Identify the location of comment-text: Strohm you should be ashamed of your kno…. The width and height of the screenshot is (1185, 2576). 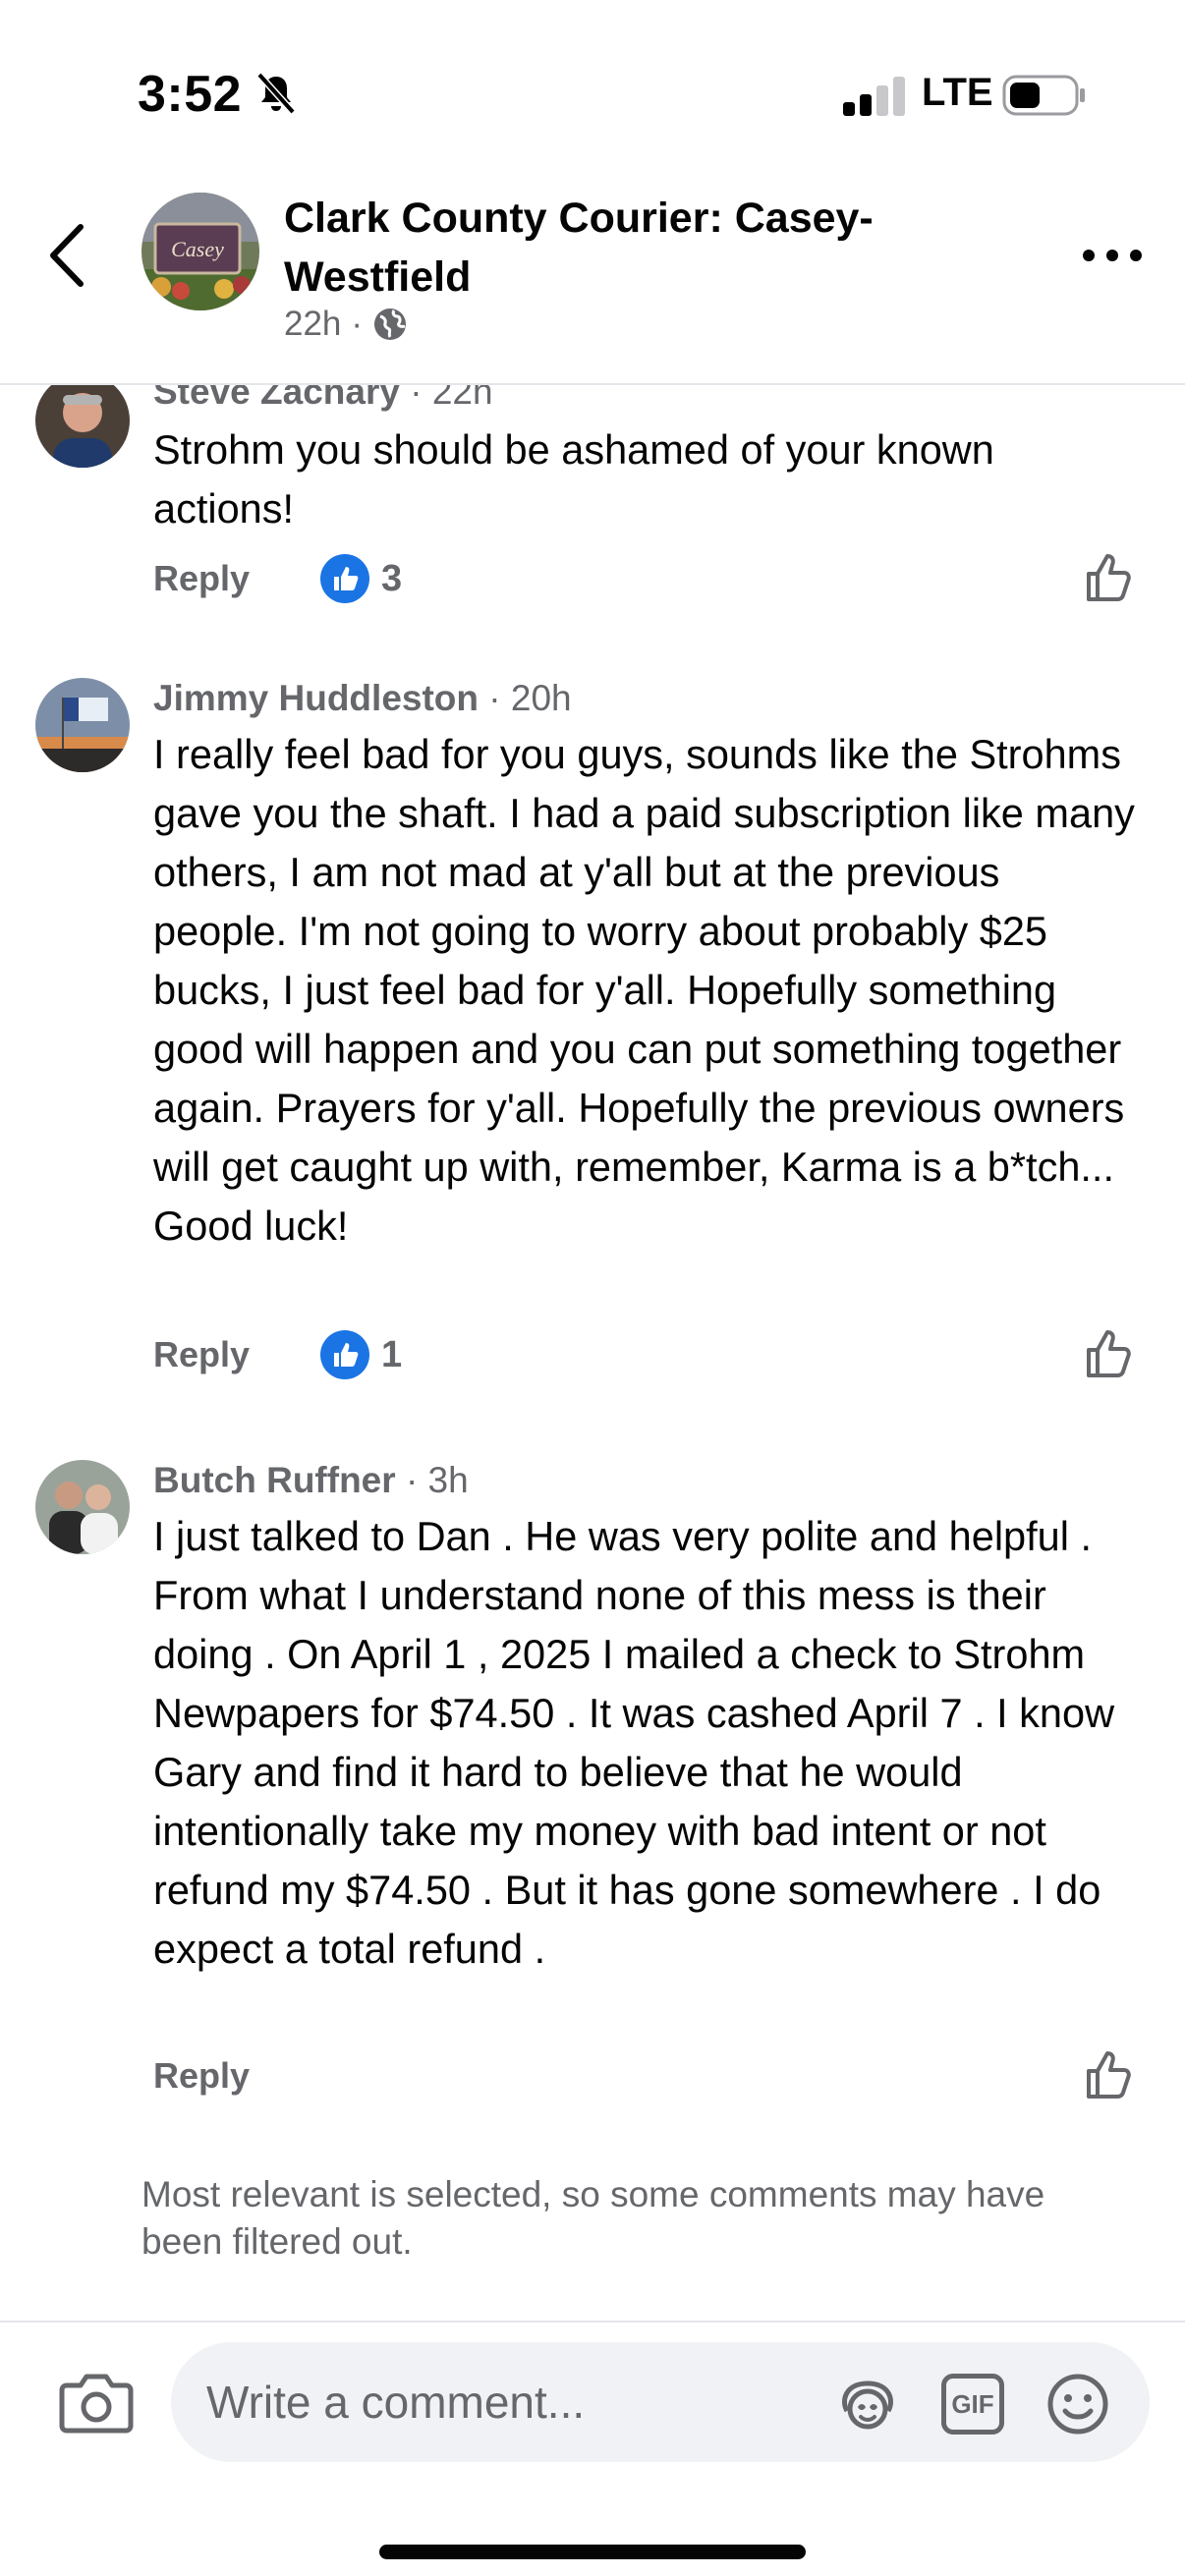
(573, 479).